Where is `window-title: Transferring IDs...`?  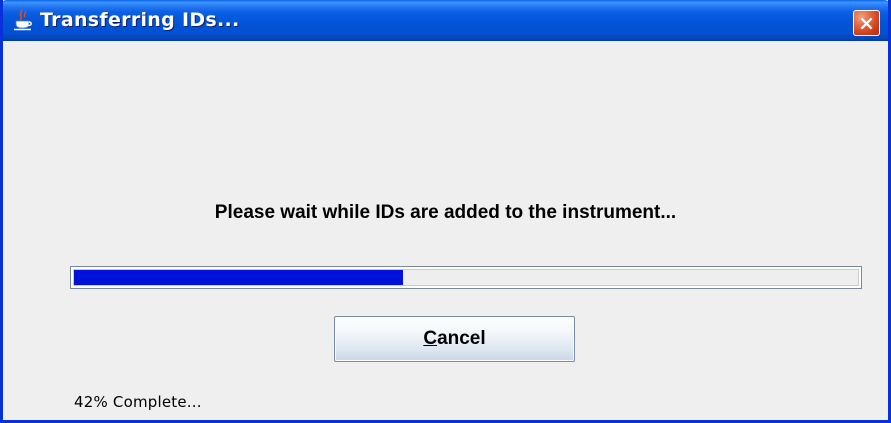
window-title: Transferring IDs... is located at coordinates (140, 20).